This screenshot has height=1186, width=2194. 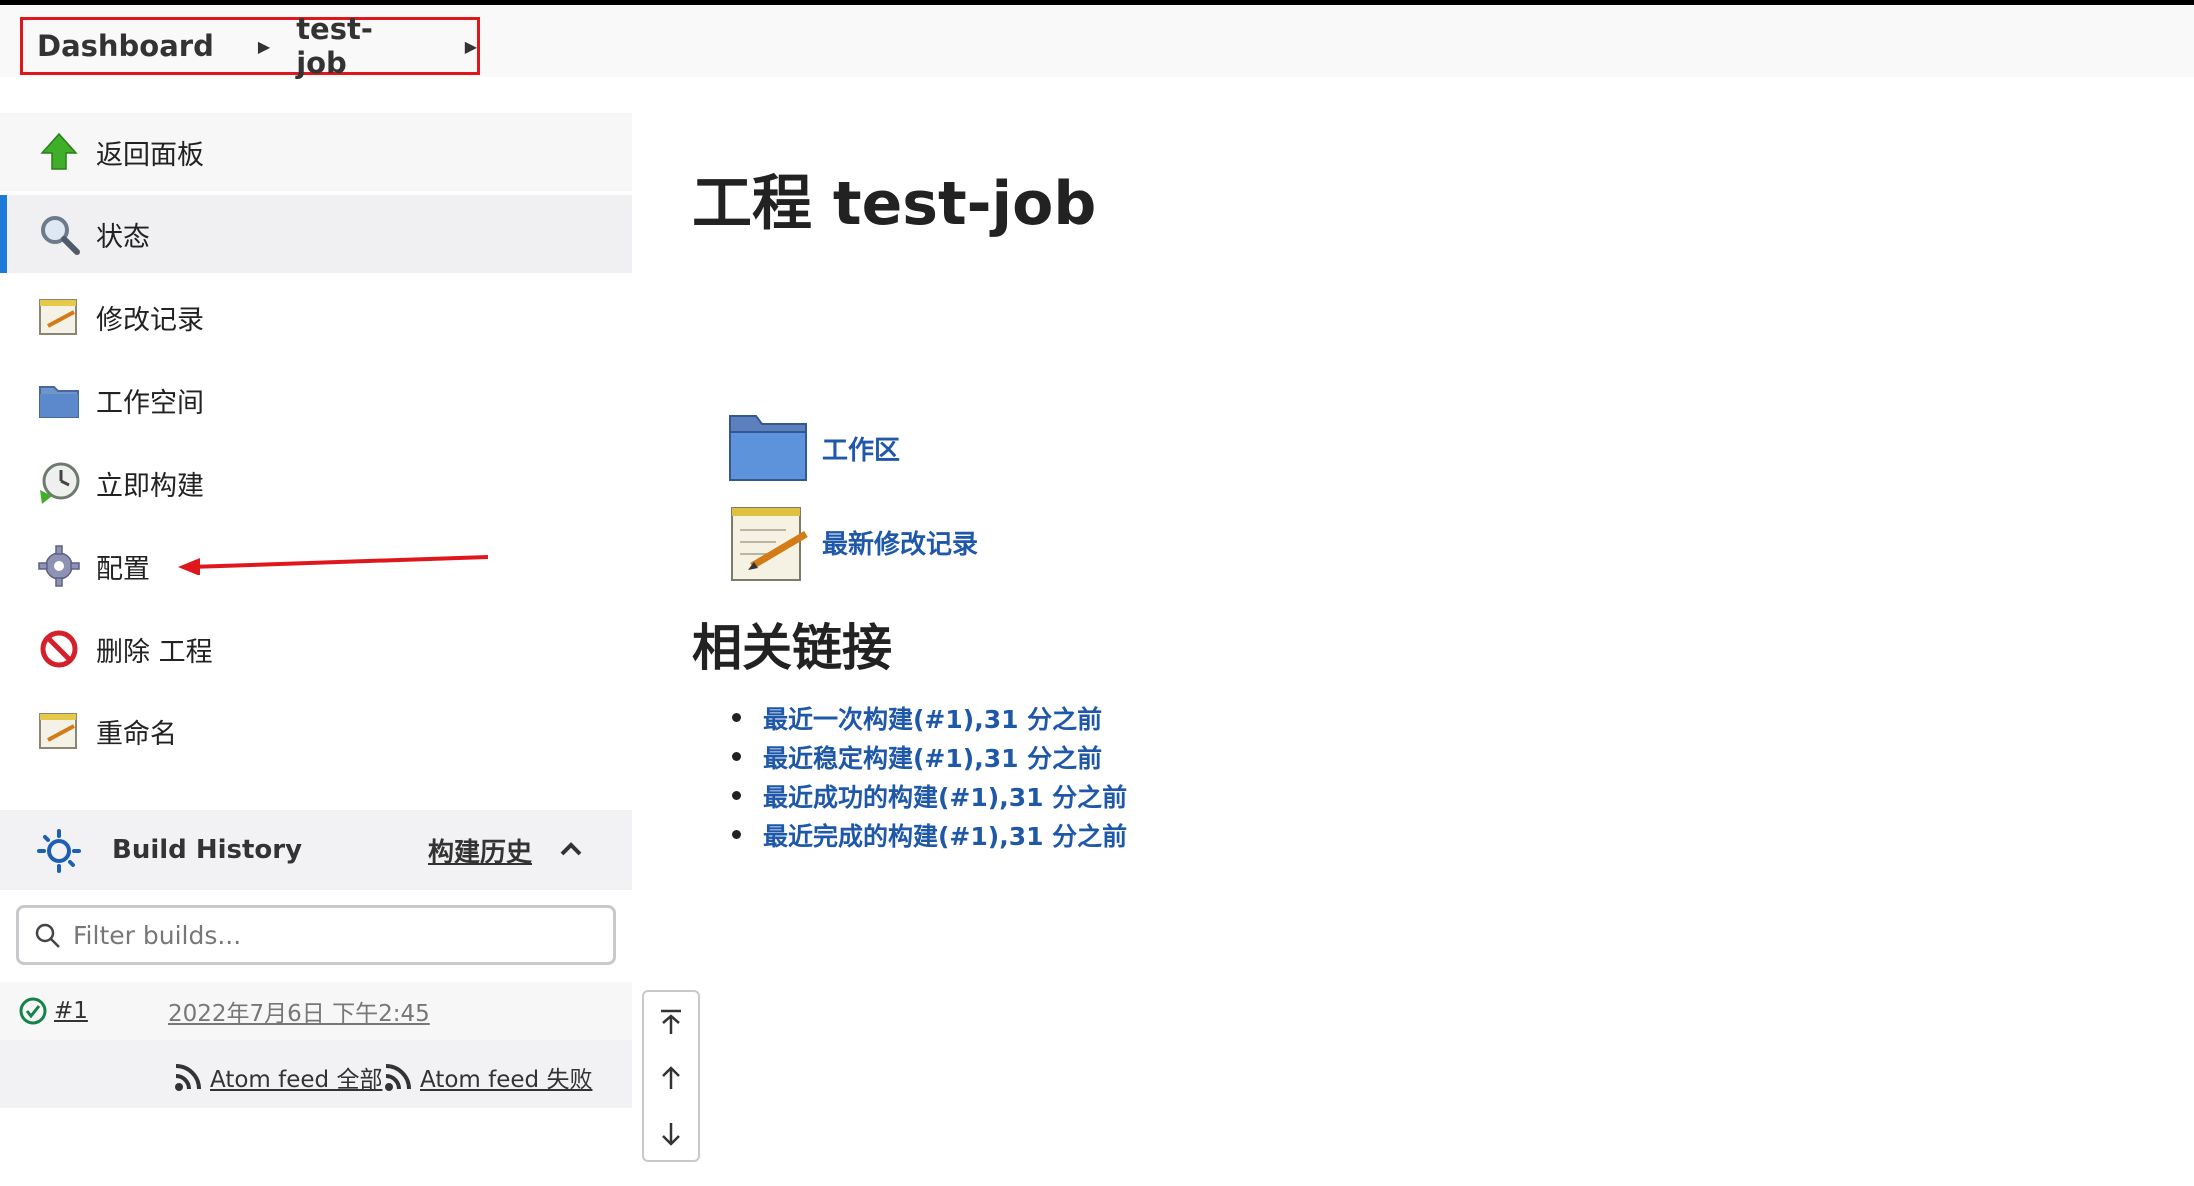 What do you see at coordinates (60, 483) in the screenshot?
I see `clock-icon` at bounding box center [60, 483].